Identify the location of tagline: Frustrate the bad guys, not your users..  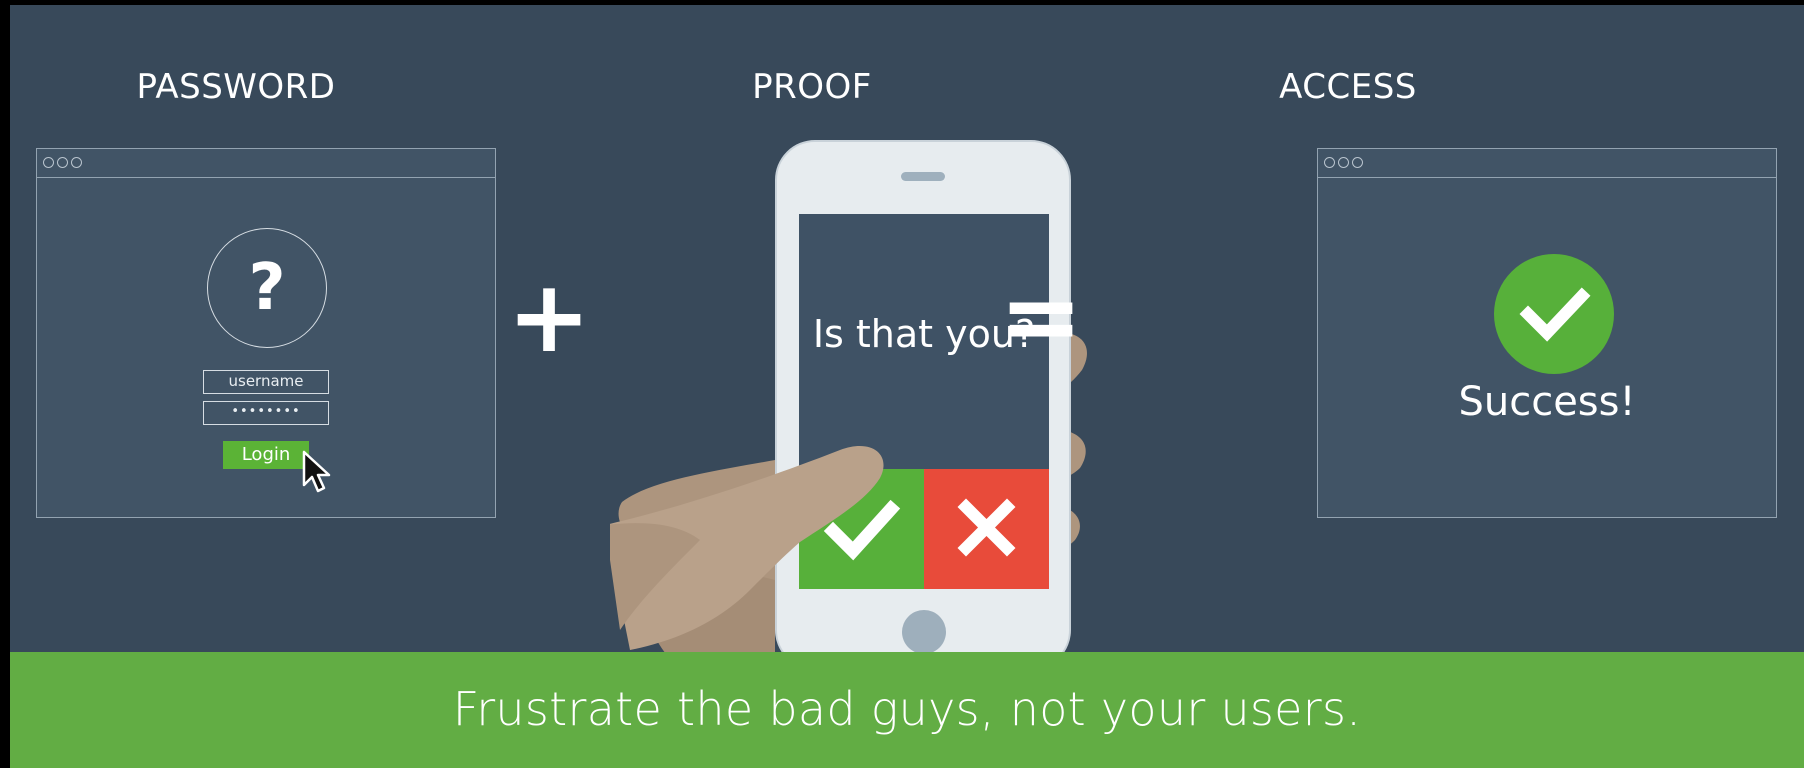
(907, 709).